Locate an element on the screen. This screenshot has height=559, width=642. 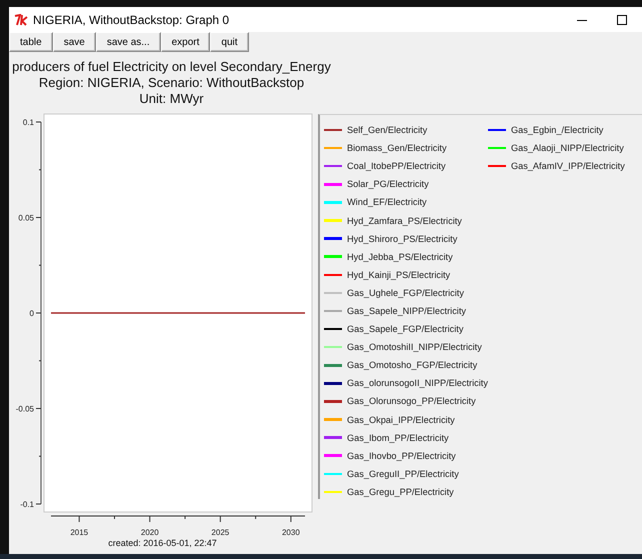
axis-label: -0.05 is located at coordinates (25, 409).